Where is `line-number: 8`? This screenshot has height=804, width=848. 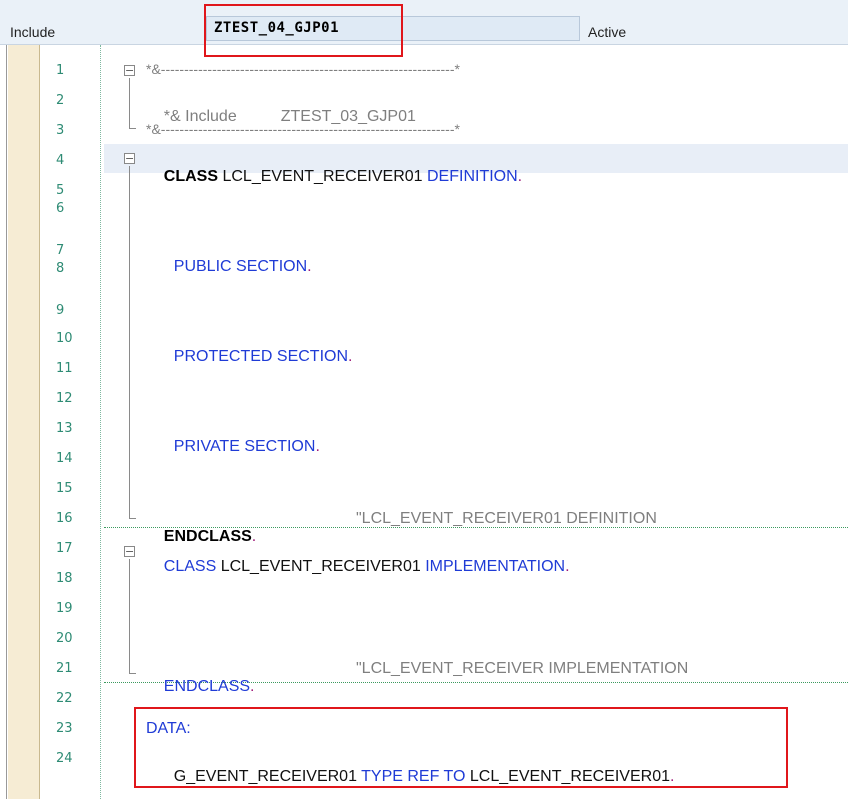
line-number: 8 is located at coordinates (60, 268).